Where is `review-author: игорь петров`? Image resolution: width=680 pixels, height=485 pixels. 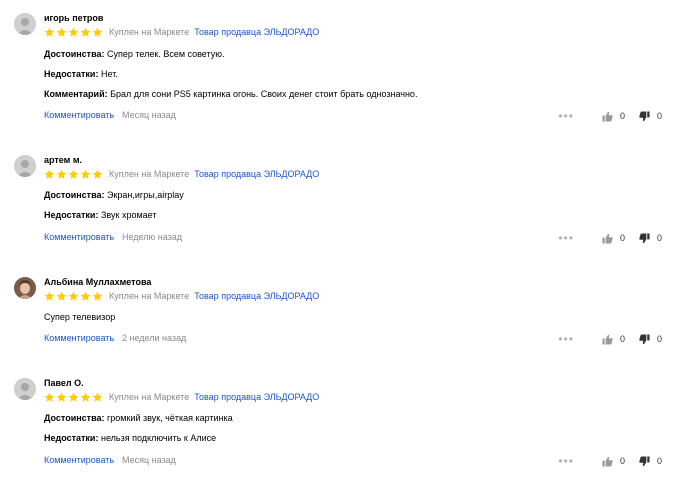
review-author: игорь петров is located at coordinates (73, 18).